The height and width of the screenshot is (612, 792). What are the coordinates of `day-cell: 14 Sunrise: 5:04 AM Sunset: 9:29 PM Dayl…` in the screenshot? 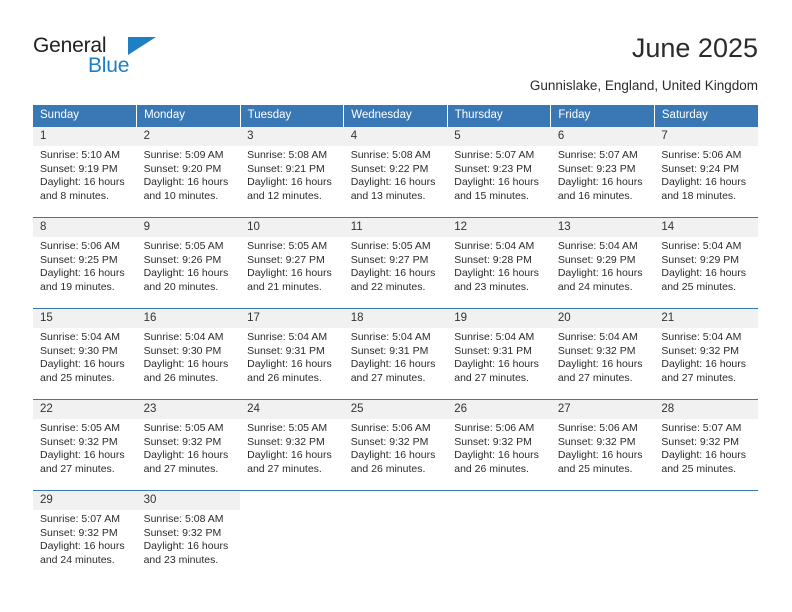 It's located at (706, 263).